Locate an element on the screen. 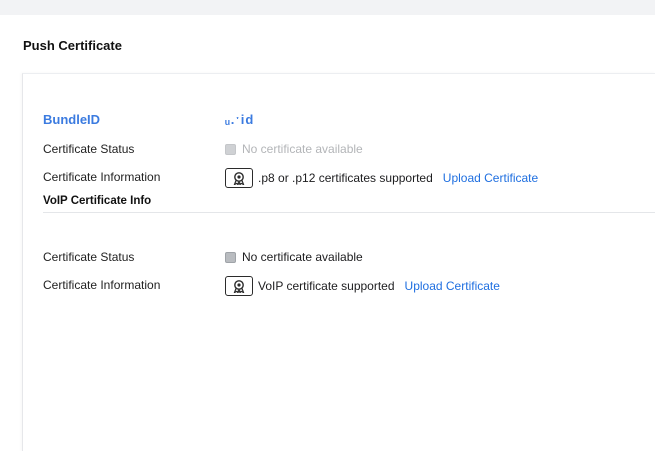 The width and height of the screenshot is (655, 451). voip-status-value-group: No certificate available is located at coordinates (294, 257).